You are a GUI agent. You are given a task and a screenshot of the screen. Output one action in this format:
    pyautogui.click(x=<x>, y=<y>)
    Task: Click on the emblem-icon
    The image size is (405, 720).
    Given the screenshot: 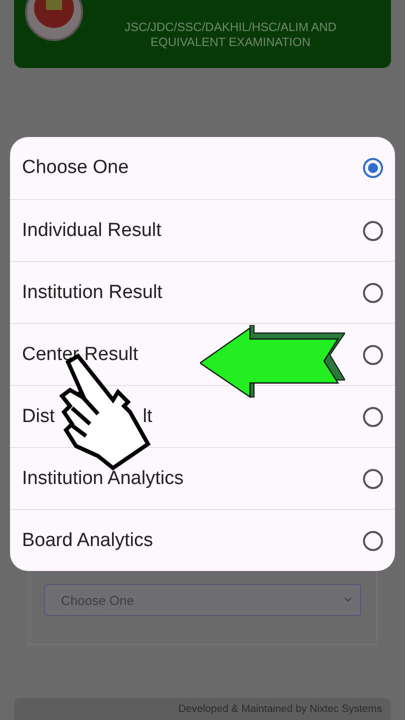 What is the action you would take?
    pyautogui.click(x=54, y=21)
    